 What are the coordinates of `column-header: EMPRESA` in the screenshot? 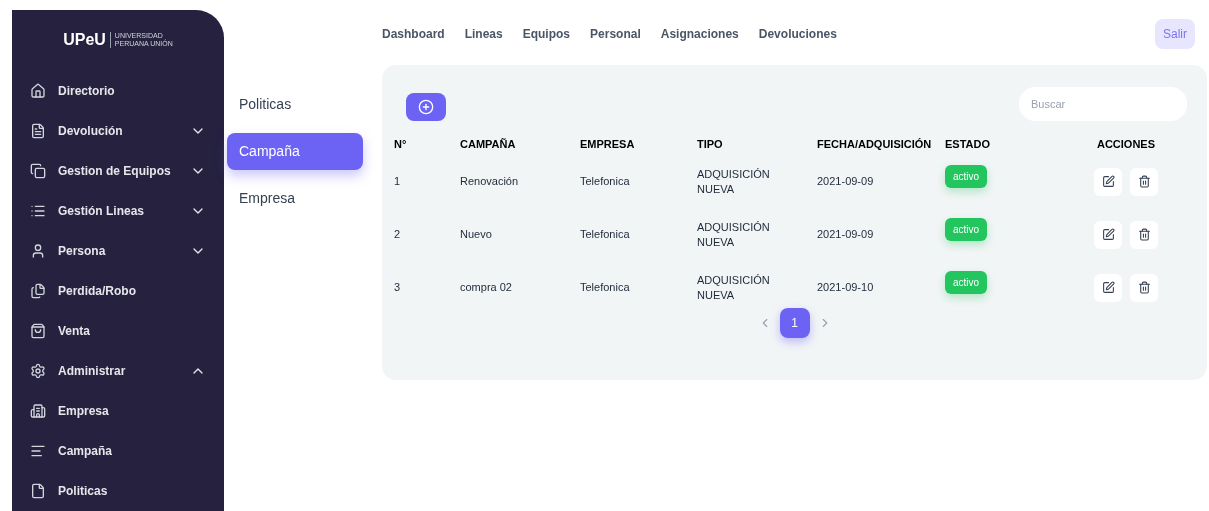 It's located at (607, 144).